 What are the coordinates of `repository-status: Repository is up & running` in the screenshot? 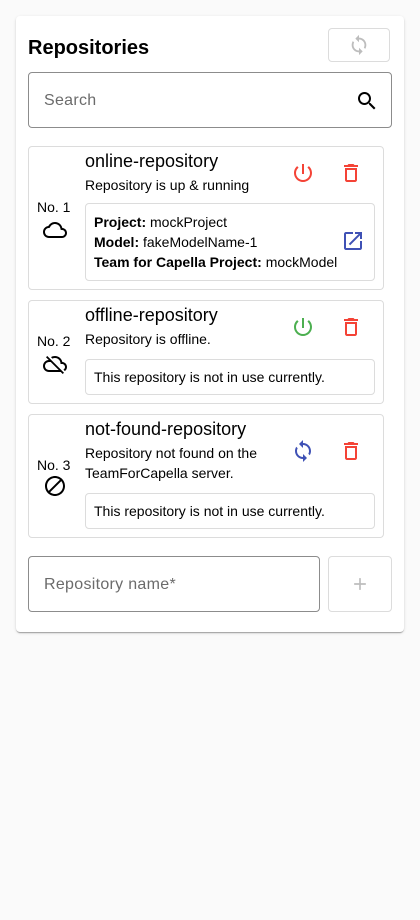 It's located at (167, 185).